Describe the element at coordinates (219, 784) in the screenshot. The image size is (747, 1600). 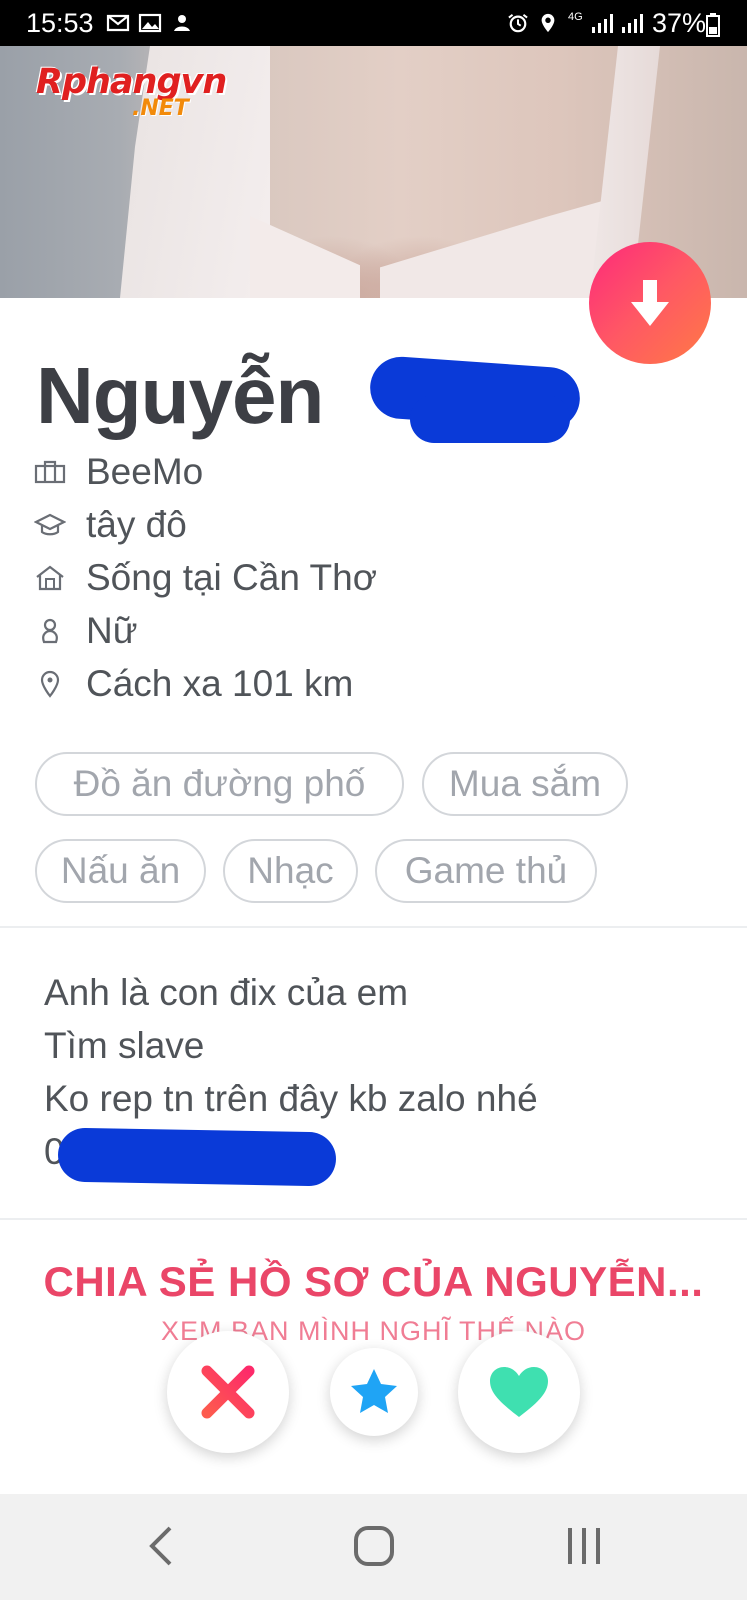
I see `interest-chip: Đồ ăn đường phố` at that location.